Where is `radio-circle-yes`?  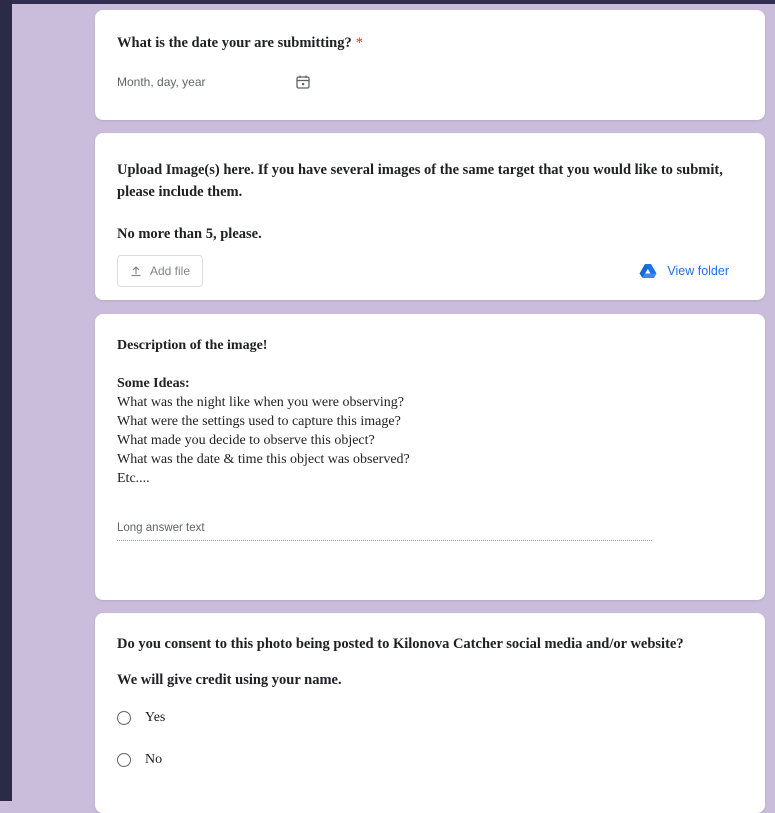 radio-circle-yes is located at coordinates (124, 718).